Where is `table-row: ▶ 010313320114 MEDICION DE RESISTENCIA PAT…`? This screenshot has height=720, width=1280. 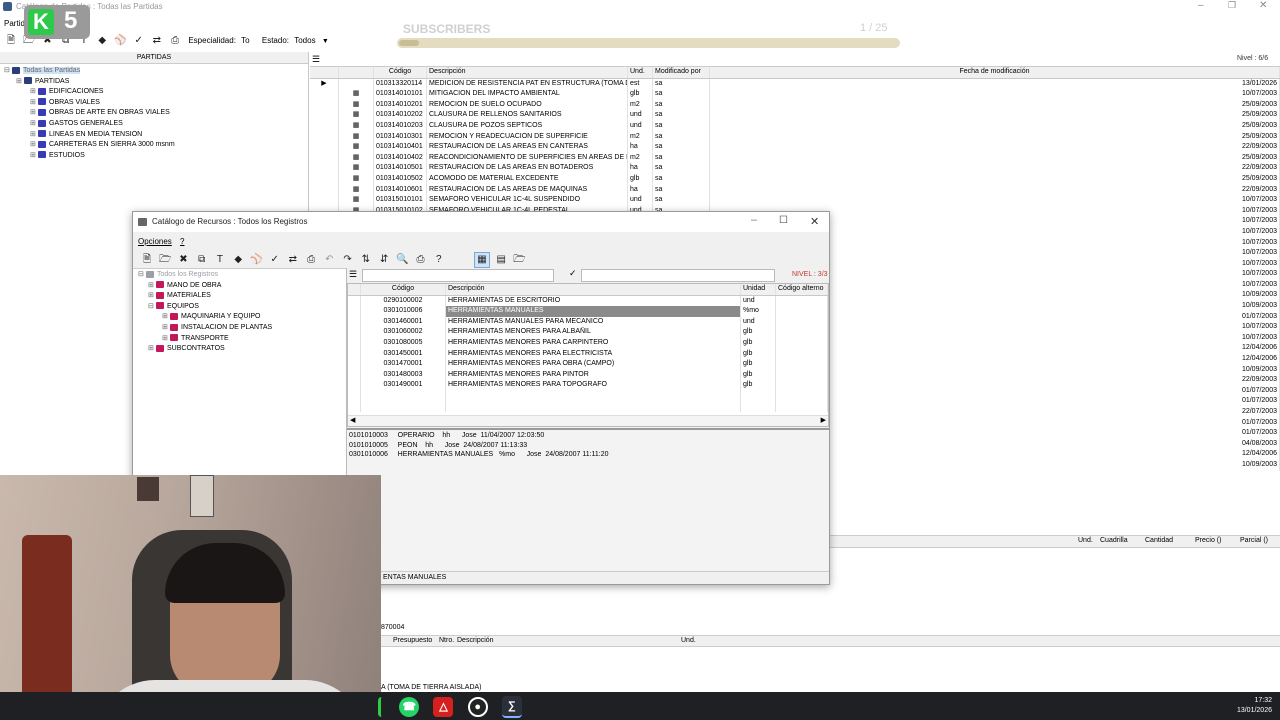 table-row: ▶ 010313320114 MEDICION DE RESISTENCIA PAT… is located at coordinates (795, 84).